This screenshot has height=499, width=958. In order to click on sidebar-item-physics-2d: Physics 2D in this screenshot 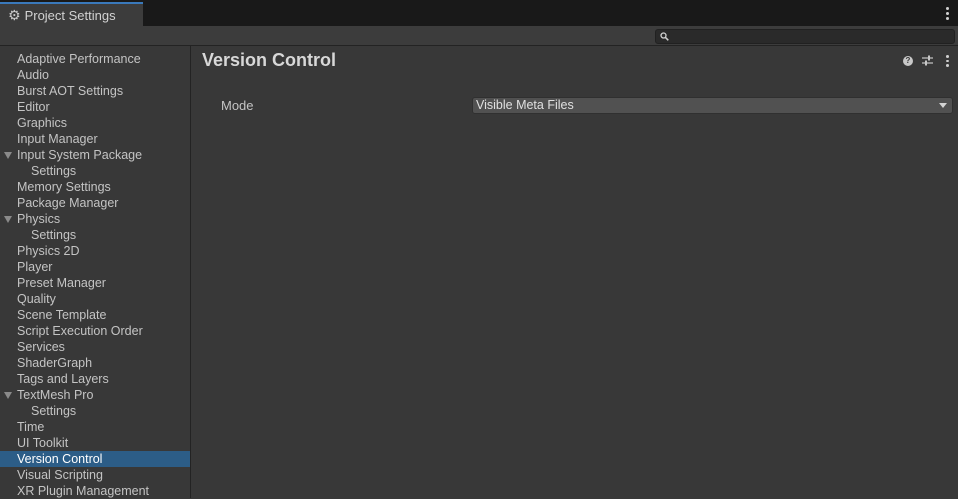, I will do `click(95, 251)`.